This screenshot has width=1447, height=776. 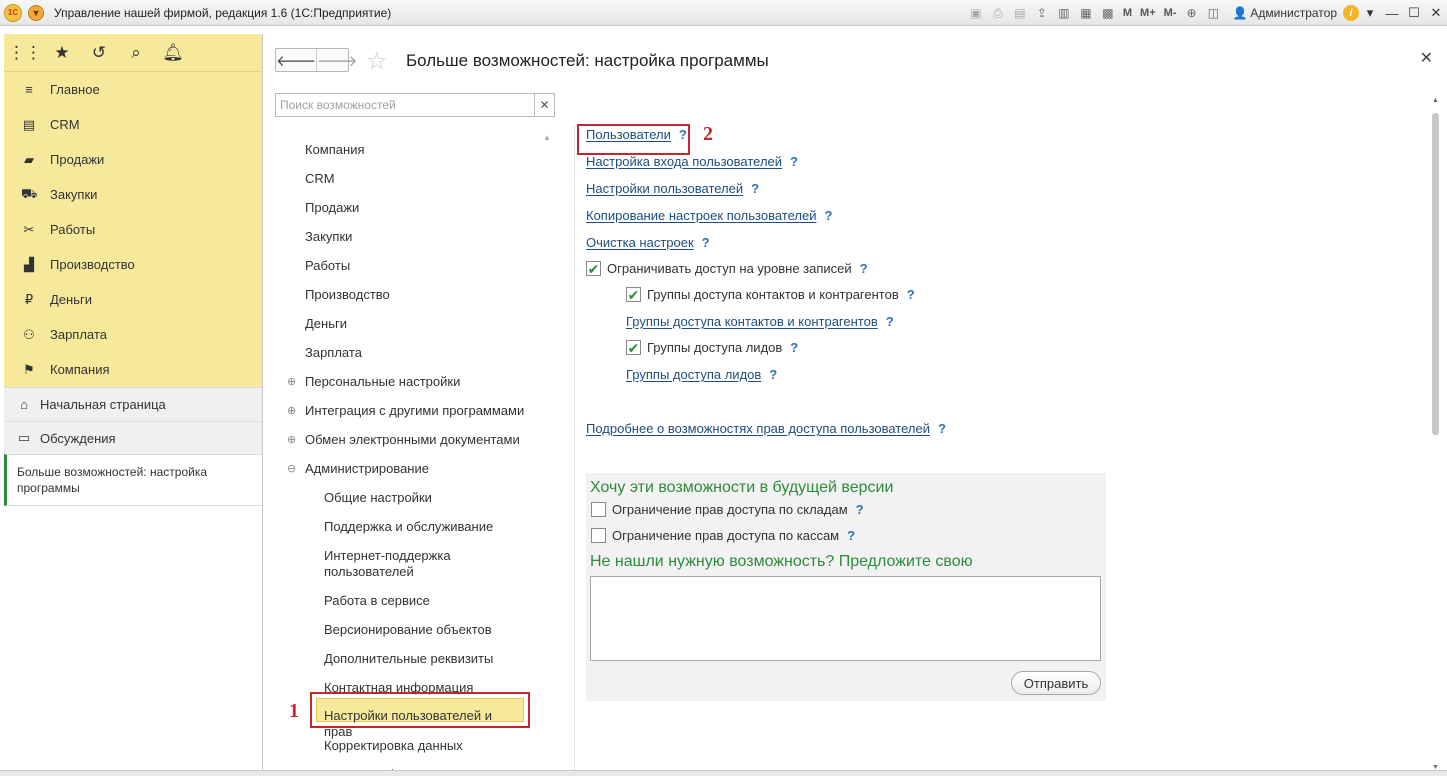 I want to click on tree-item: Корректировка данных, so click(x=424, y=746).